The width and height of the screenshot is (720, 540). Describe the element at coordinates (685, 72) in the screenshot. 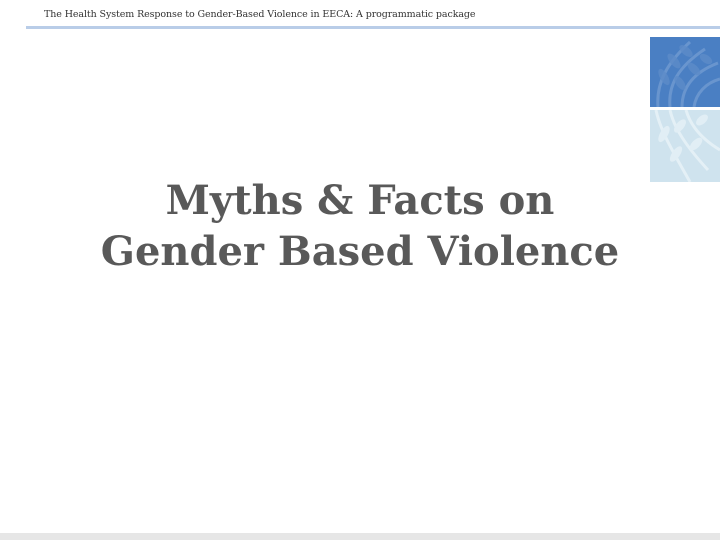

I see `un-laurel-emblem-icon` at that location.